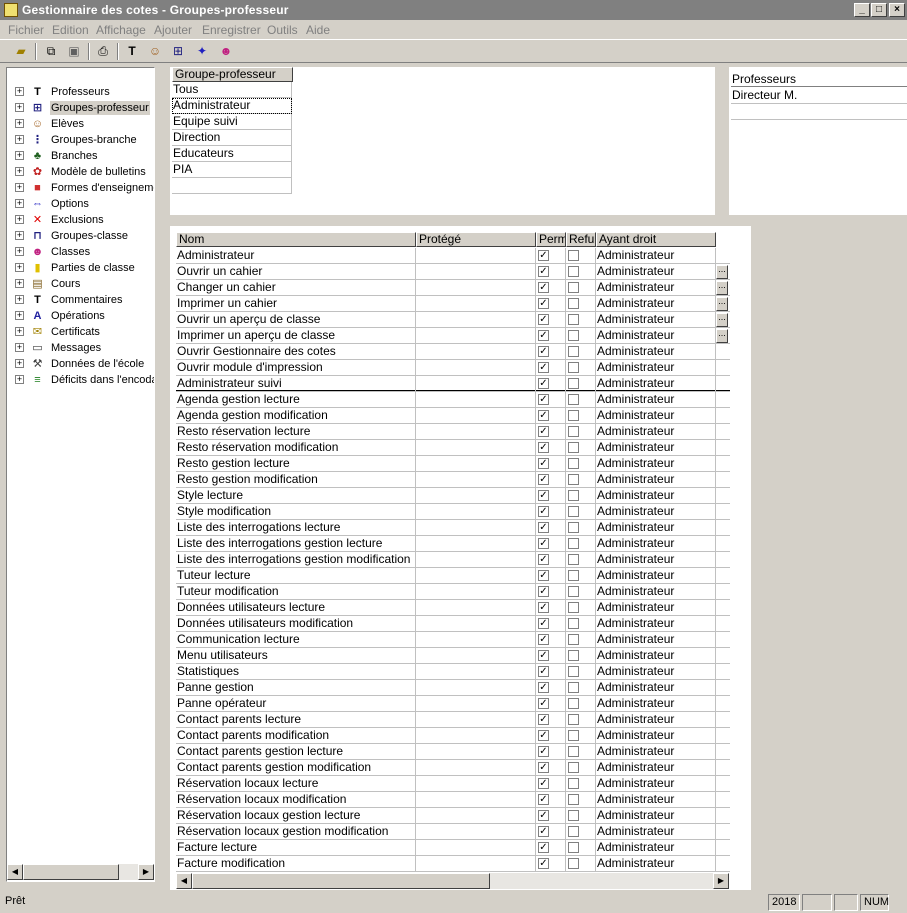 Image resolution: width=907 pixels, height=913 pixels. I want to click on group-item: Administrateur, so click(232, 106).